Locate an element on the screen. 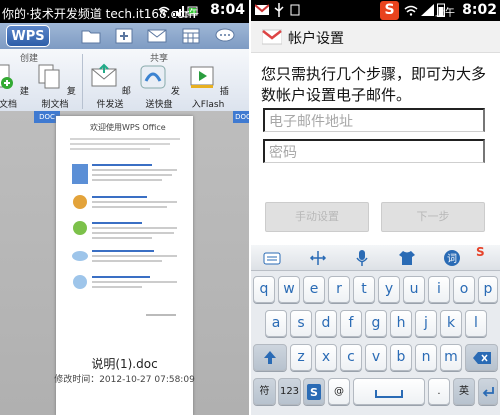  gmail-notification-icon is located at coordinates (262, 9).